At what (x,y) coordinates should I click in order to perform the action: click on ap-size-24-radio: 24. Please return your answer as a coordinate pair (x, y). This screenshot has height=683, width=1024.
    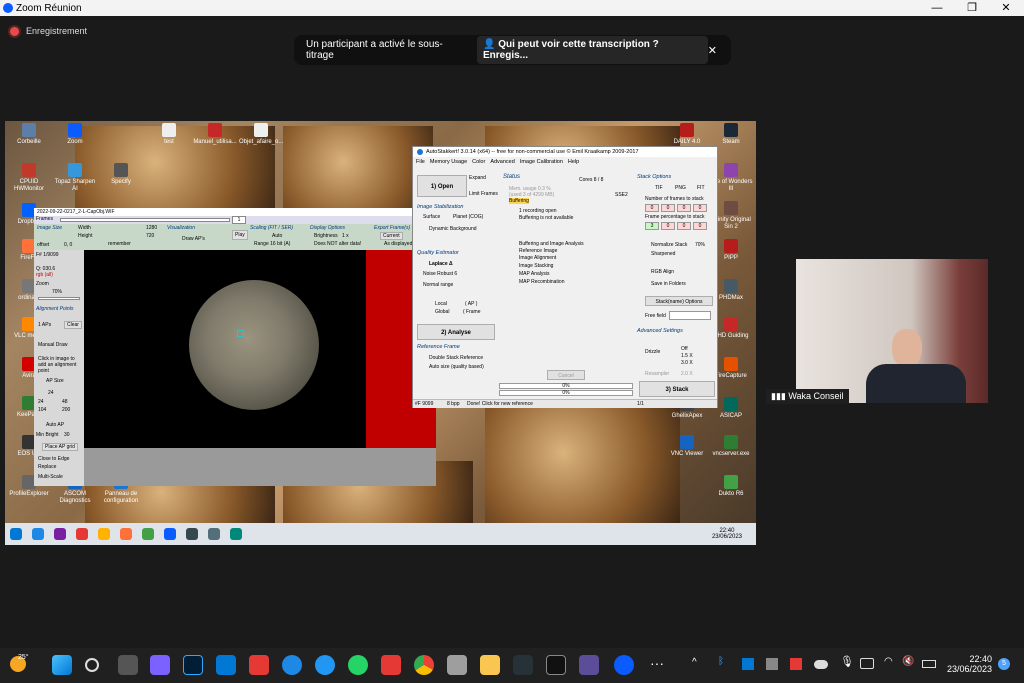
    Looking at the image, I should click on (41, 402).